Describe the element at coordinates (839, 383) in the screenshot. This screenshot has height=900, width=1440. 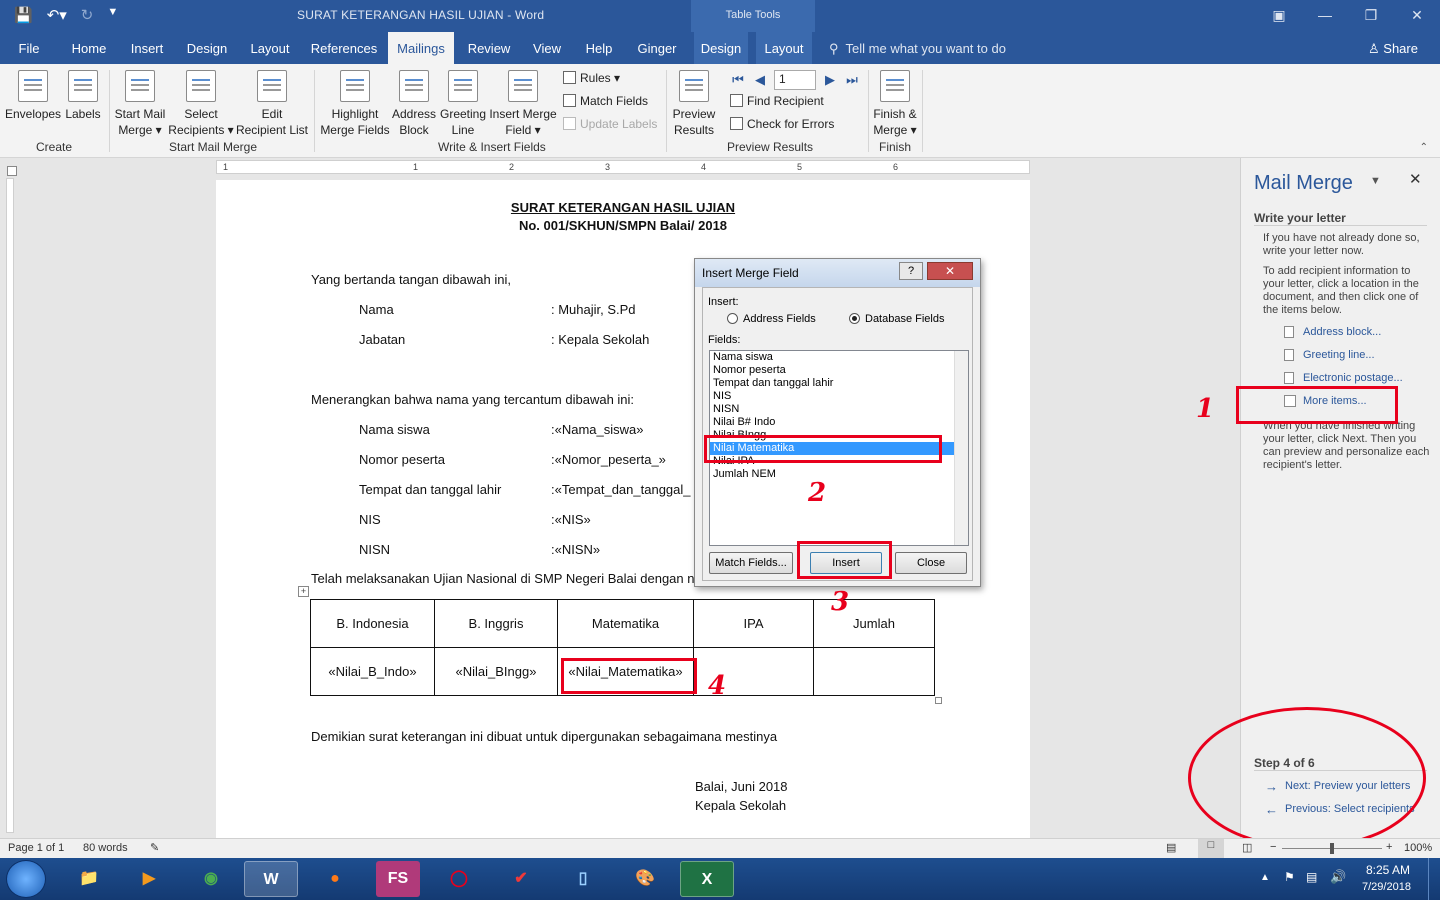
I see `list-item: Tempat dan tanggal lahir` at that location.